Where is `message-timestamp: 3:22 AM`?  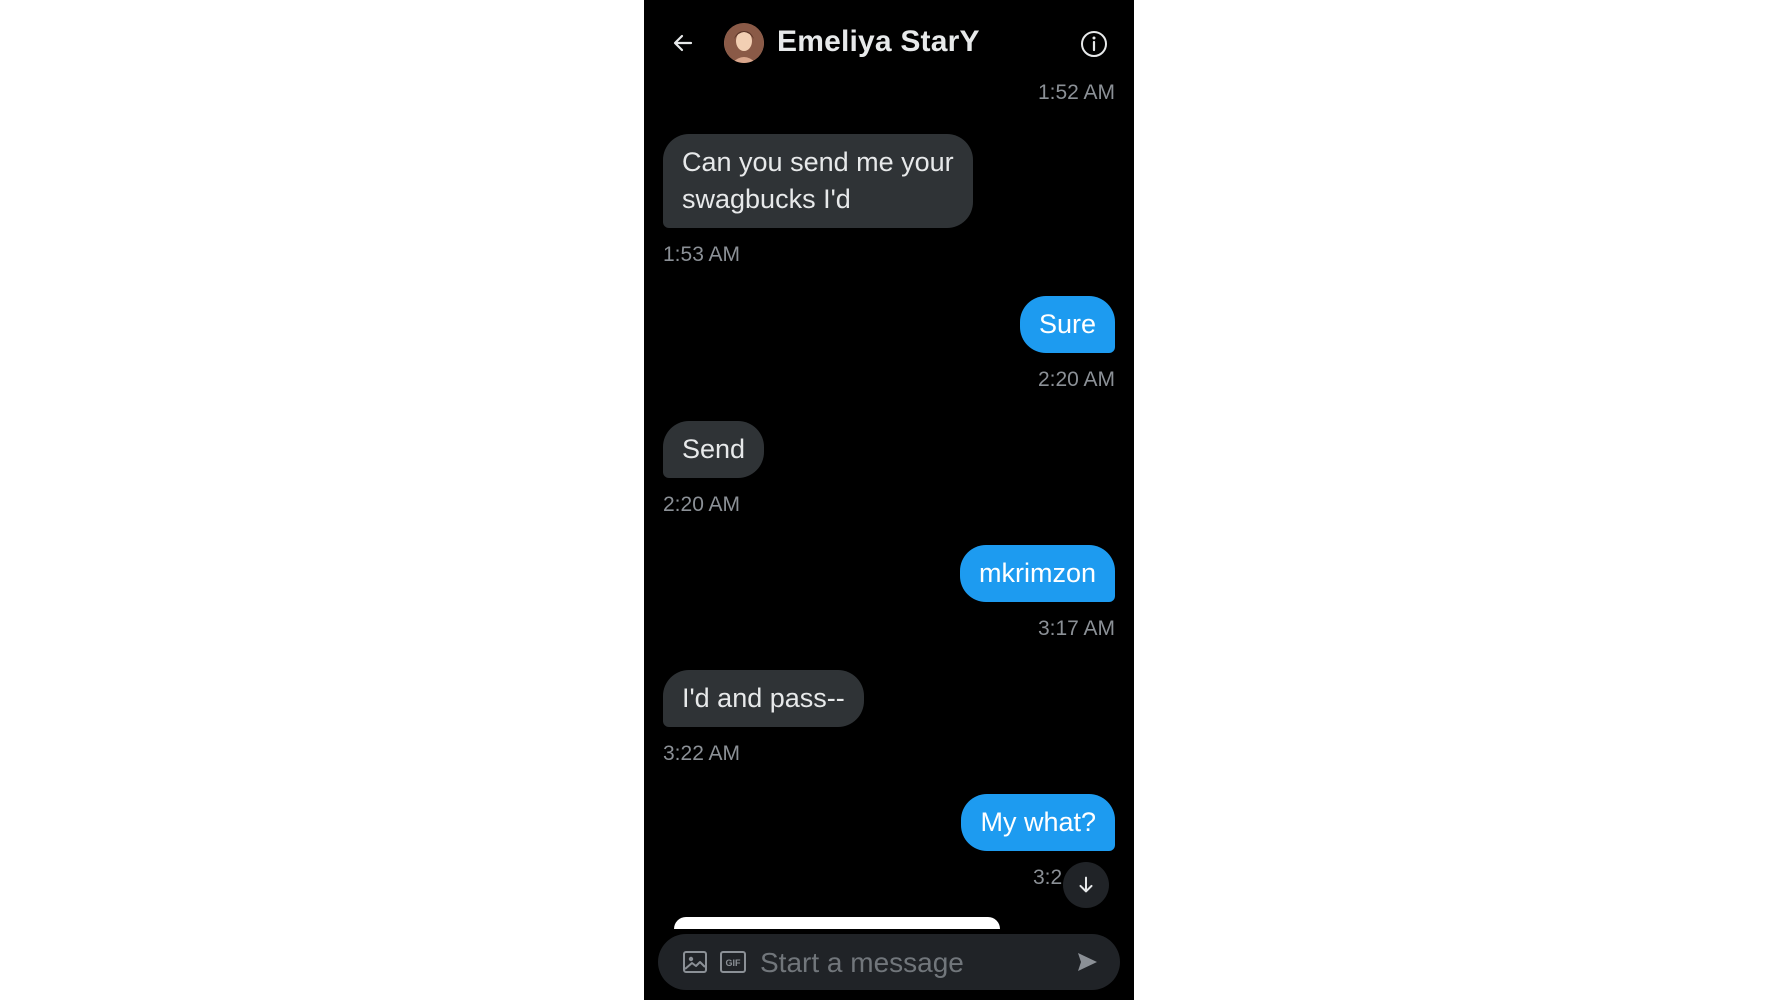
message-timestamp: 3:22 AM is located at coordinates (702, 753).